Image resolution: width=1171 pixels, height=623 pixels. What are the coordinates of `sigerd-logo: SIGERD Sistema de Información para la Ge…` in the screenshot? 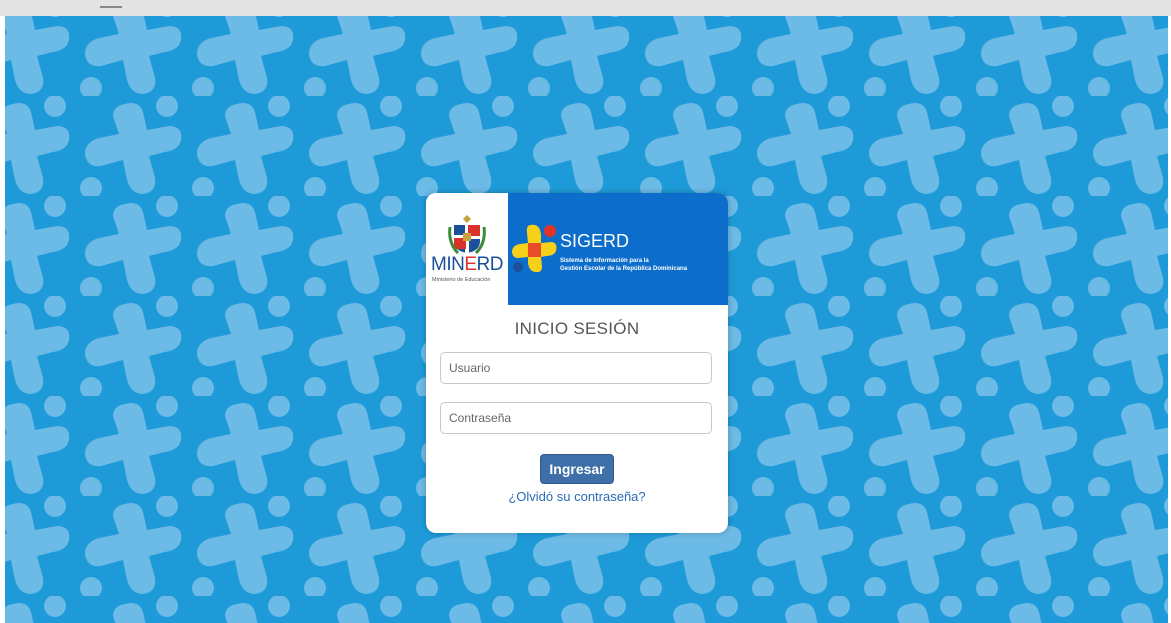 It's located at (618, 249).